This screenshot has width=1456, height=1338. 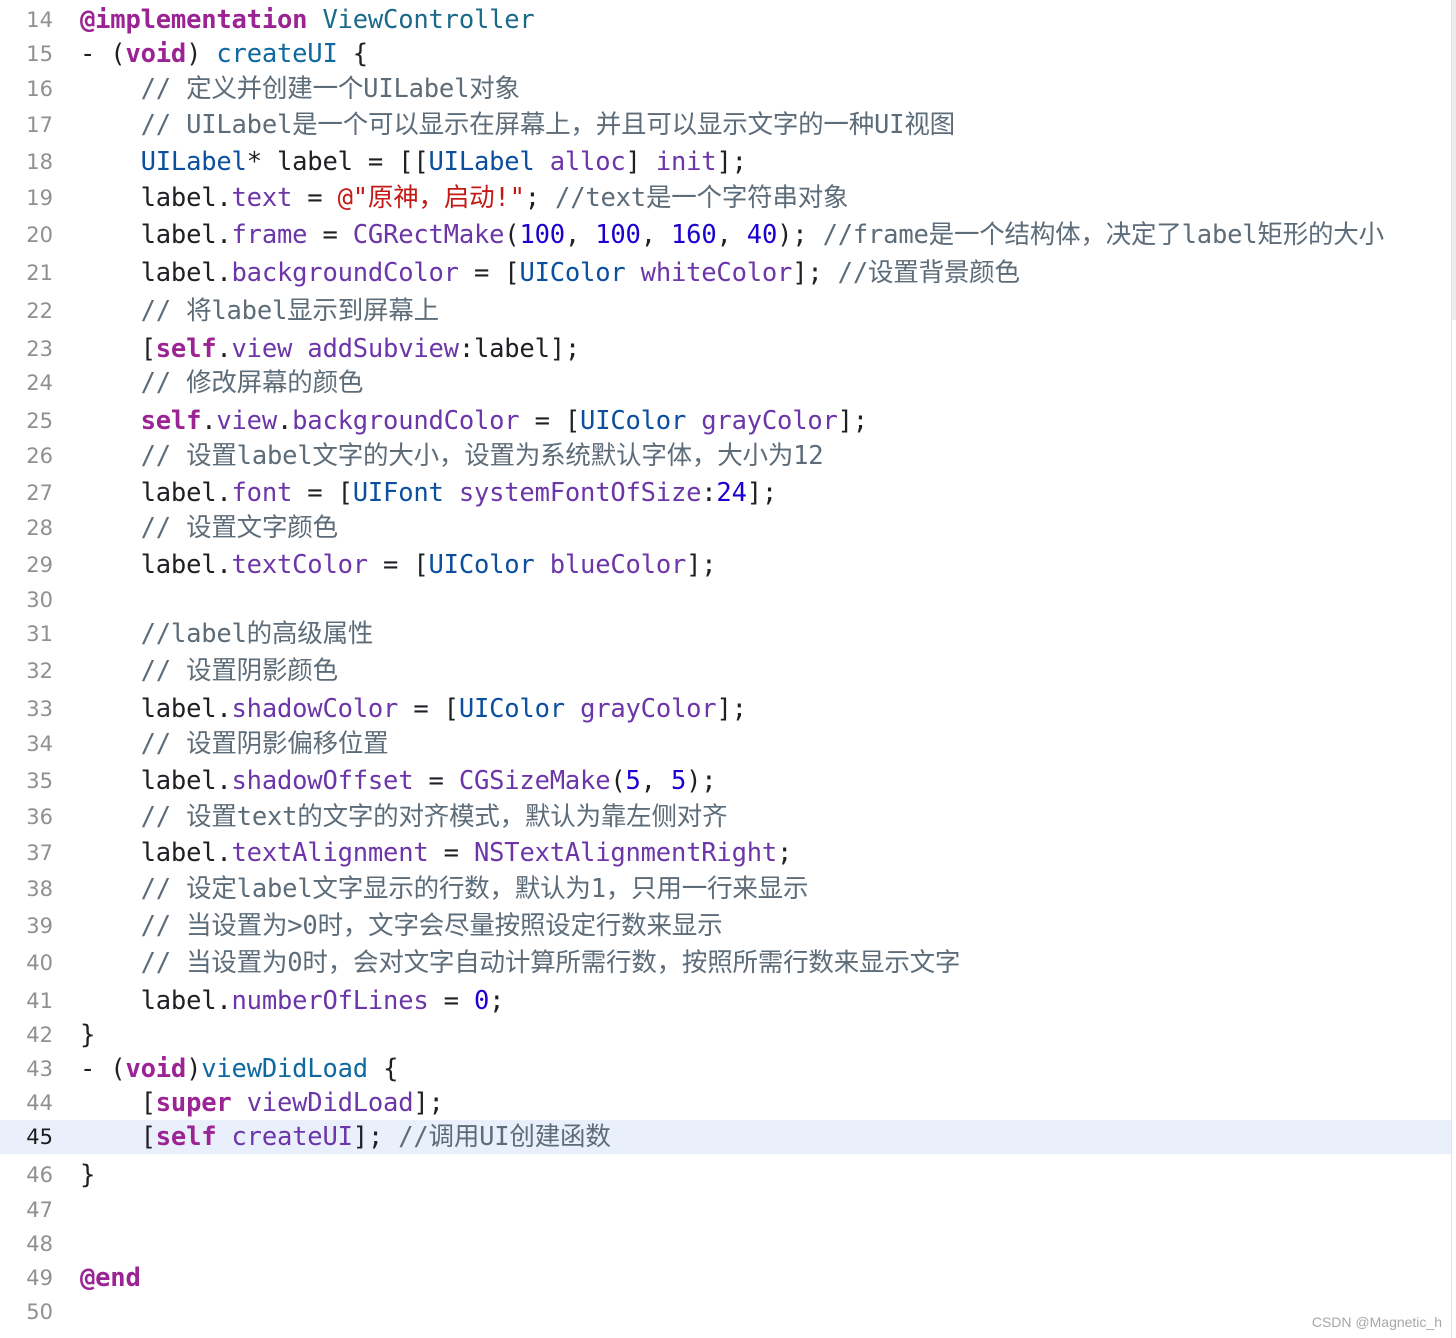 What do you see at coordinates (726, 1244) in the screenshot?
I see `code-line: 48` at bounding box center [726, 1244].